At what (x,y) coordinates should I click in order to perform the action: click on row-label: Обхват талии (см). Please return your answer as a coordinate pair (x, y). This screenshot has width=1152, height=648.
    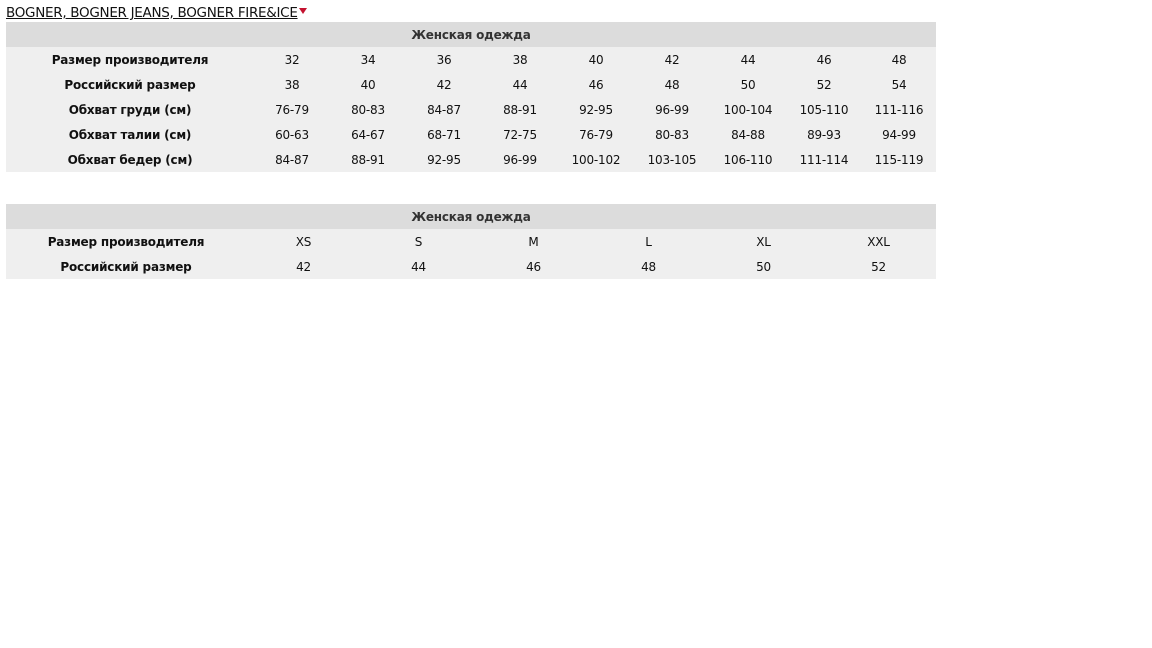
    Looking at the image, I should click on (130, 134).